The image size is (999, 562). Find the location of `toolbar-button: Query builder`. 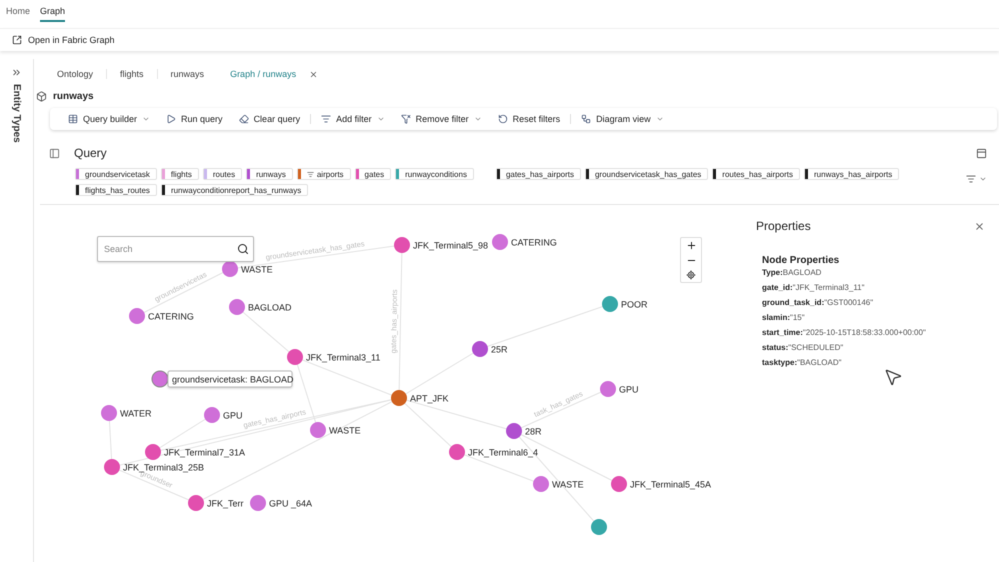

toolbar-button: Query builder is located at coordinates (109, 119).